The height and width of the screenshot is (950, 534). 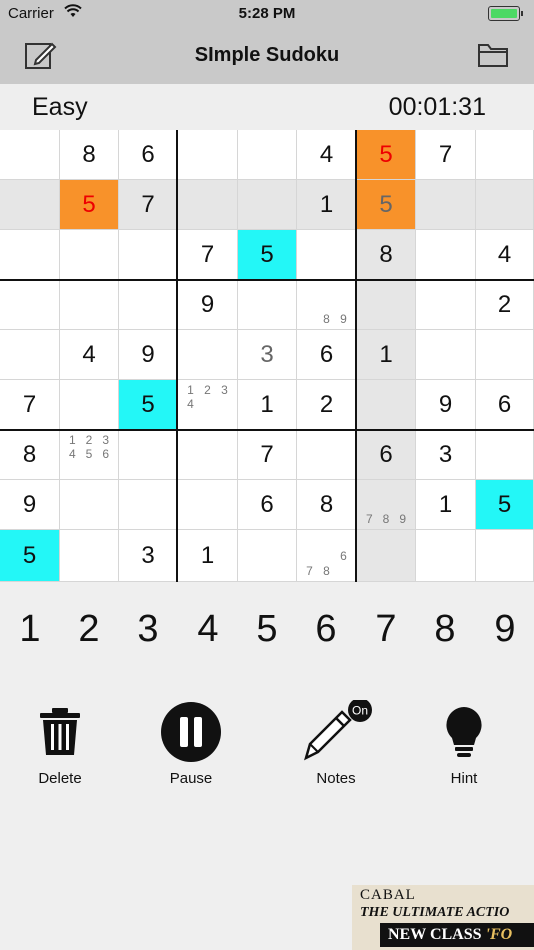 What do you see at coordinates (326, 629) in the screenshot?
I see `digit-6-button: 6` at bounding box center [326, 629].